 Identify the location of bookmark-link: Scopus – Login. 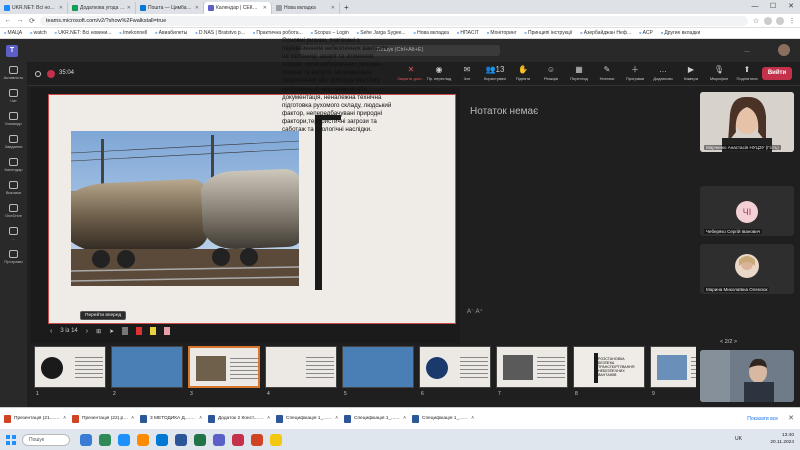
(329, 33).